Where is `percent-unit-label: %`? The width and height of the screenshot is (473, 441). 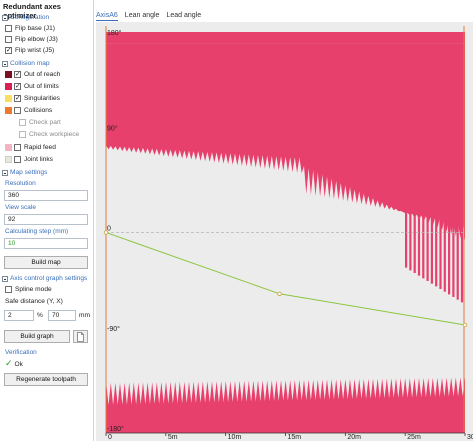
percent-unit-label: % is located at coordinates (40, 315).